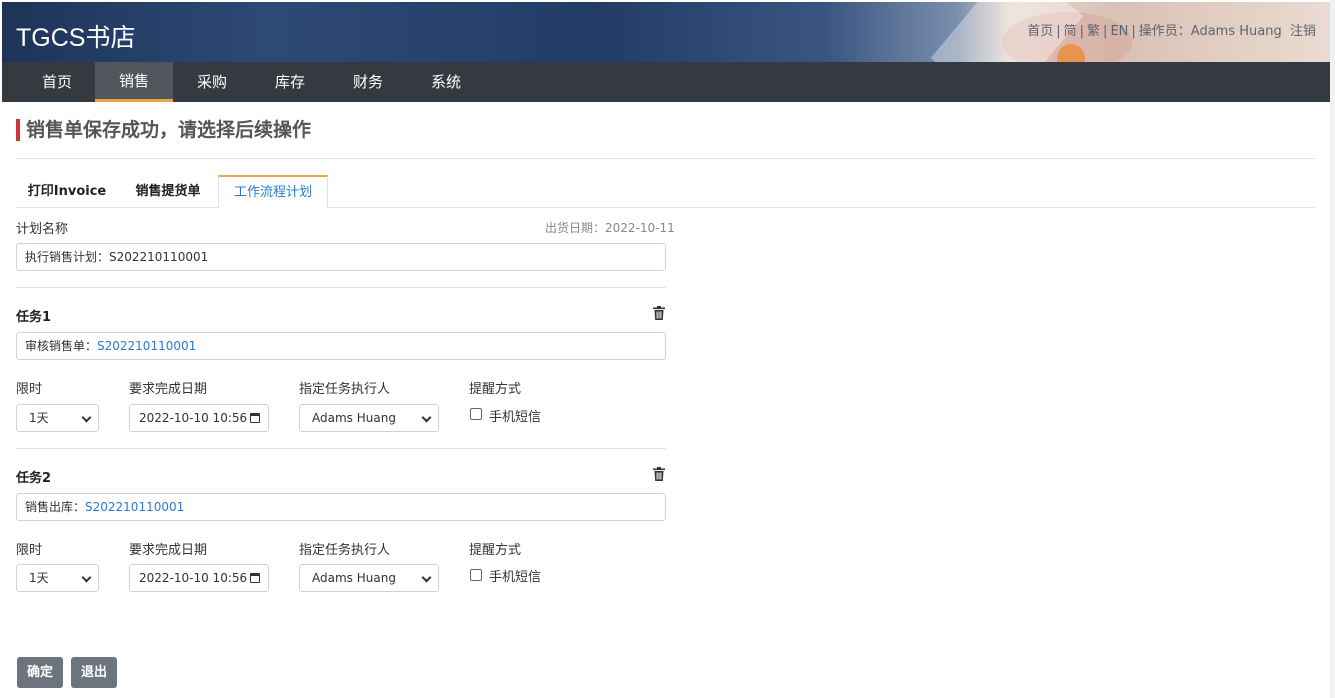 The image size is (1335, 698). Describe the element at coordinates (163, 130) in the screenshot. I see `page-title: 销售单保存成功，请选择后续操作` at that location.